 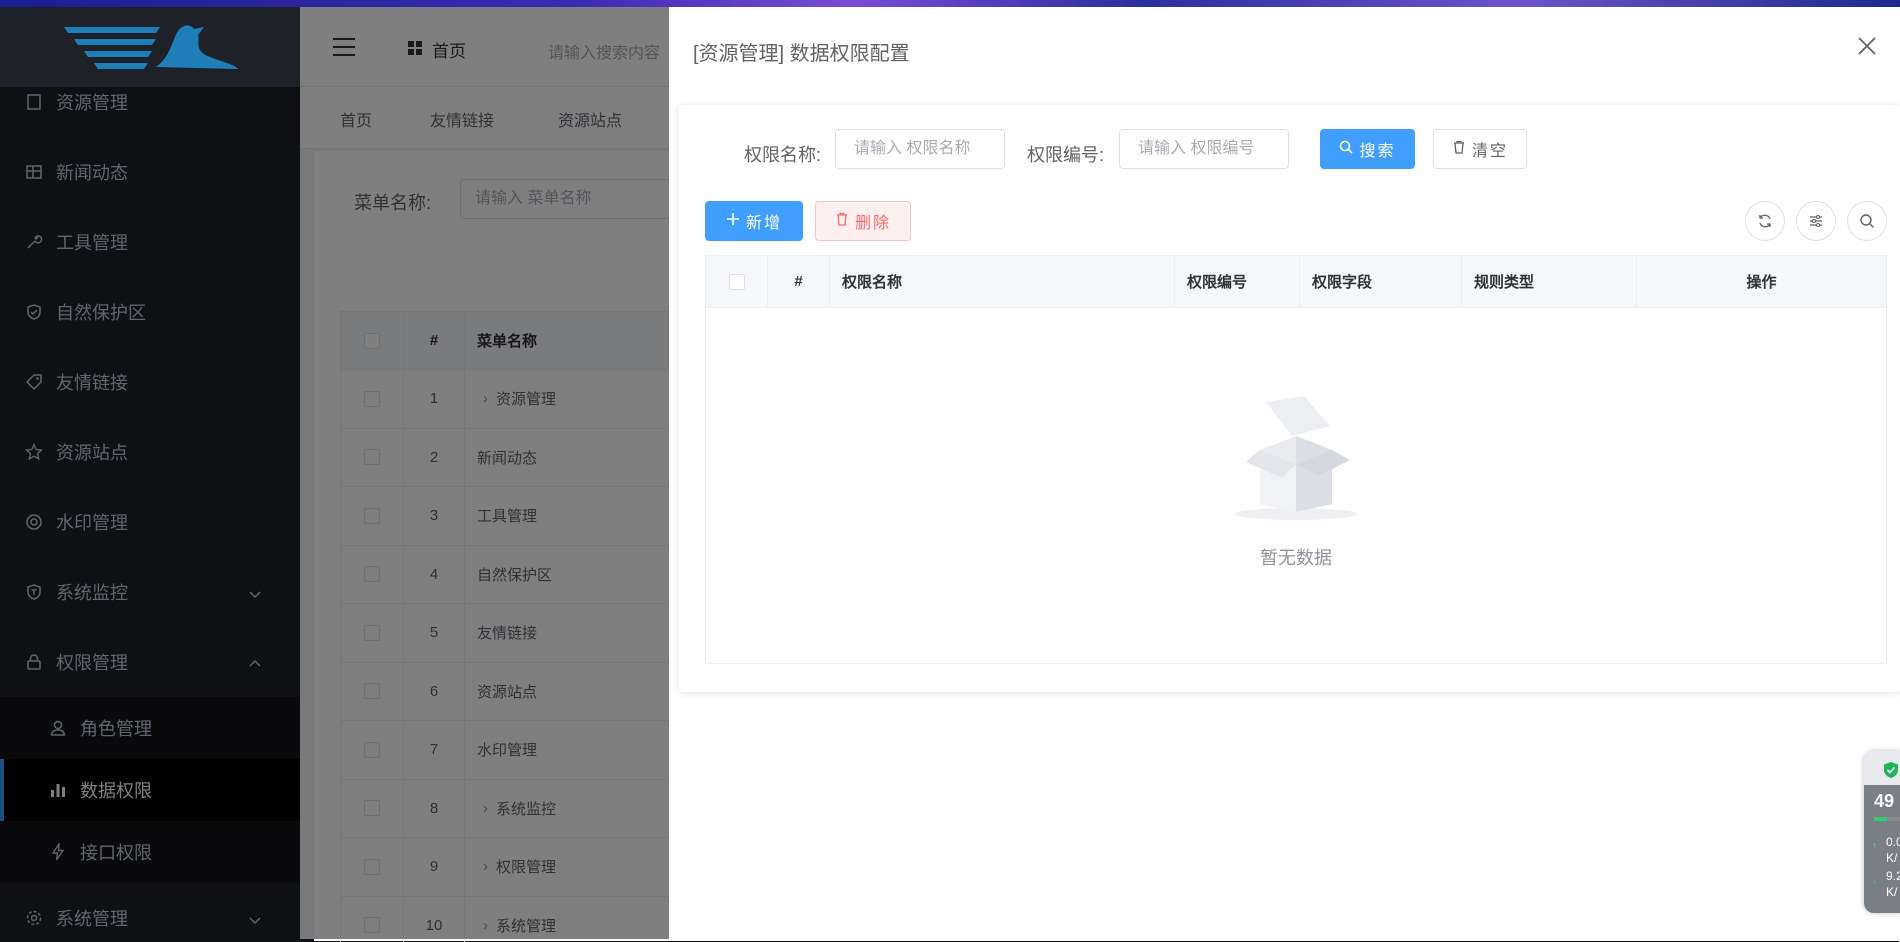 What do you see at coordinates (733, 221) in the screenshot?
I see `plus-icon` at bounding box center [733, 221].